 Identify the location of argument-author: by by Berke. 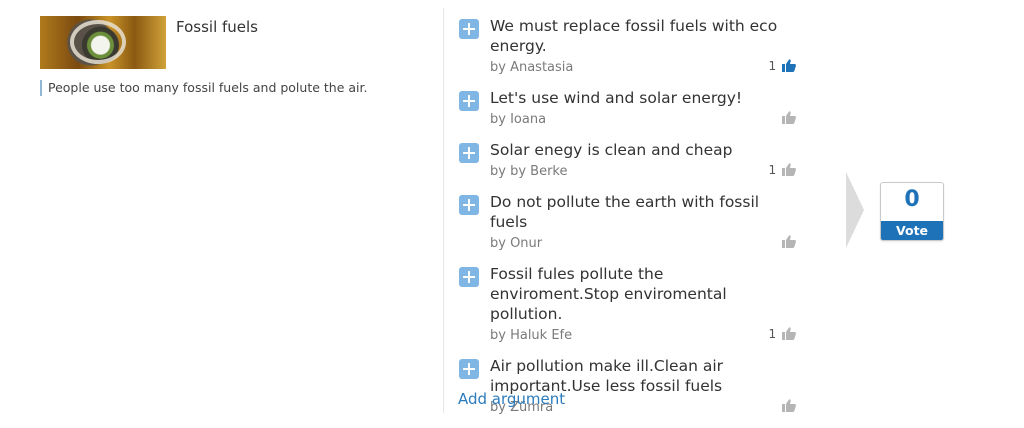
(529, 171).